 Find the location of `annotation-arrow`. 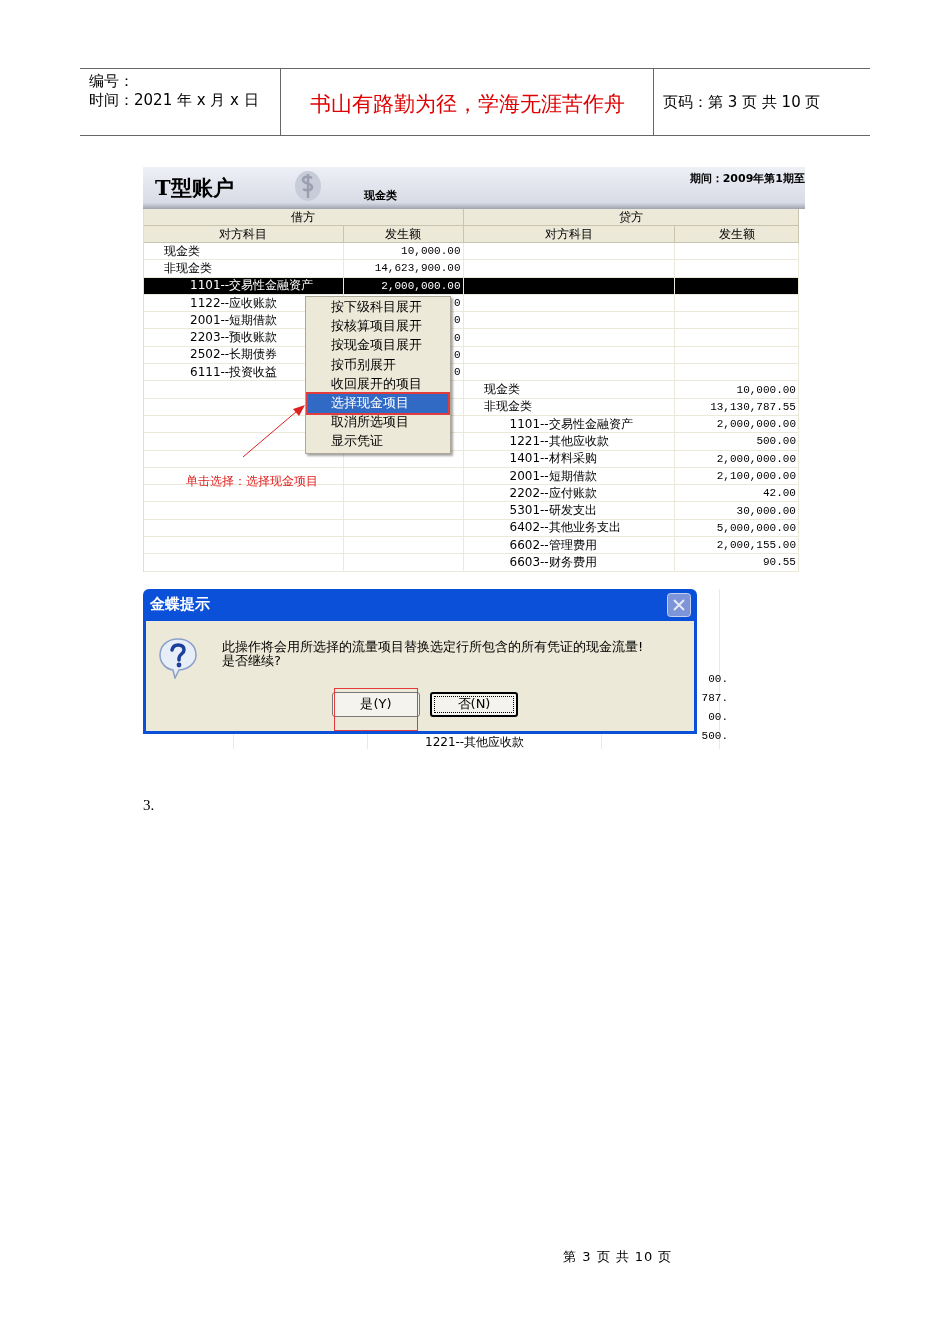

annotation-arrow is located at coordinates (274, 431).